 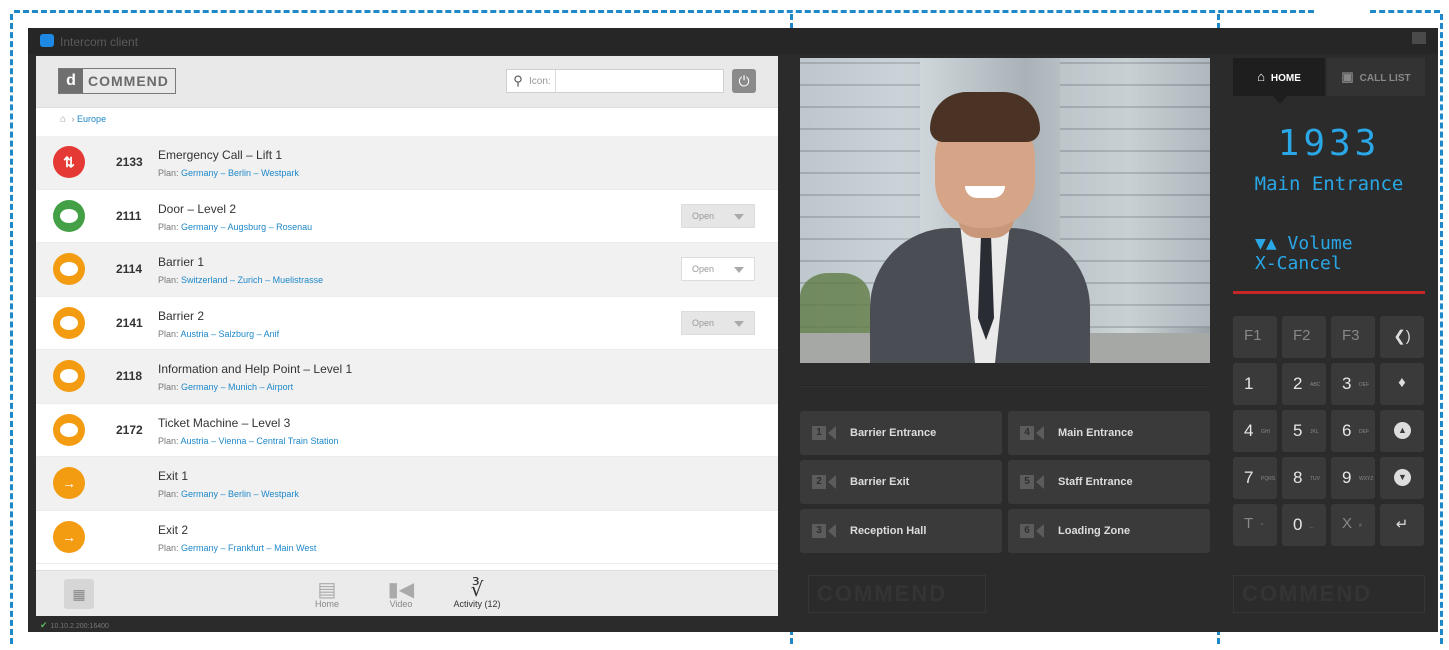 What do you see at coordinates (407, 82) in the screenshot?
I see `station-header: d COMMEND ⚲ Icon: ⏻` at bounding box center [407, 82].